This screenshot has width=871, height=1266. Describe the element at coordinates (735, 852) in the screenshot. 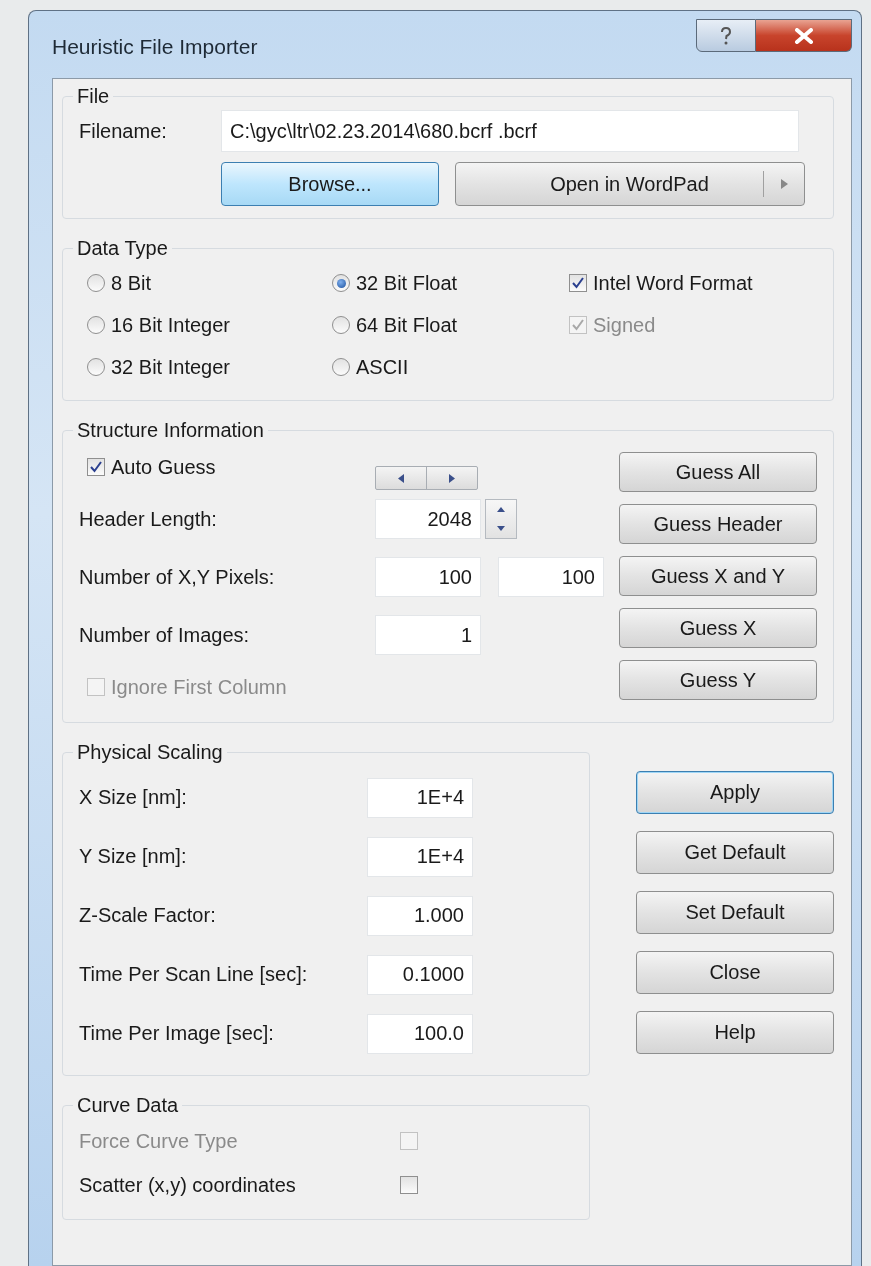

I see `action-button: Get Default` at that location.